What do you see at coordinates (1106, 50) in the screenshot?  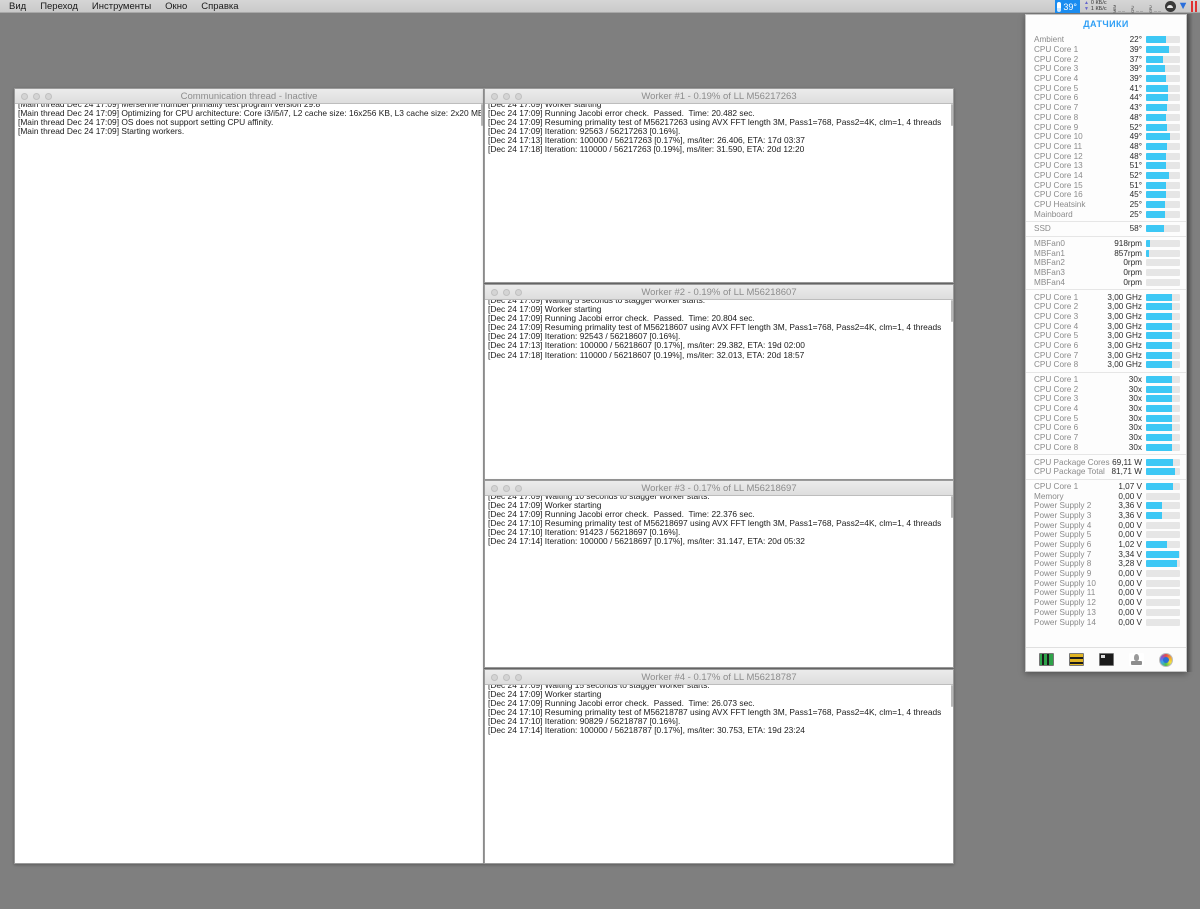 I see `sensor-row: CPU Core 1 39°` at bounding box center [1106, 50].